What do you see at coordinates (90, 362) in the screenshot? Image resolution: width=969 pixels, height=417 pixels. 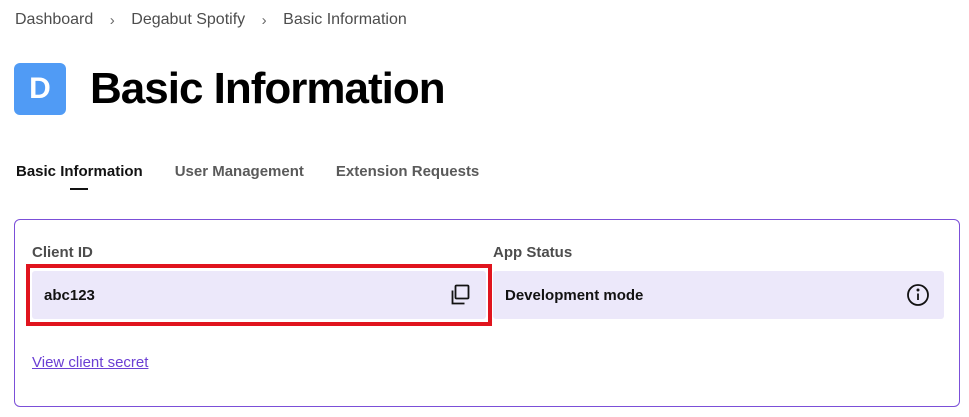 I see `view-client-secret-link: View client secret` at bounding box center [90, 362].